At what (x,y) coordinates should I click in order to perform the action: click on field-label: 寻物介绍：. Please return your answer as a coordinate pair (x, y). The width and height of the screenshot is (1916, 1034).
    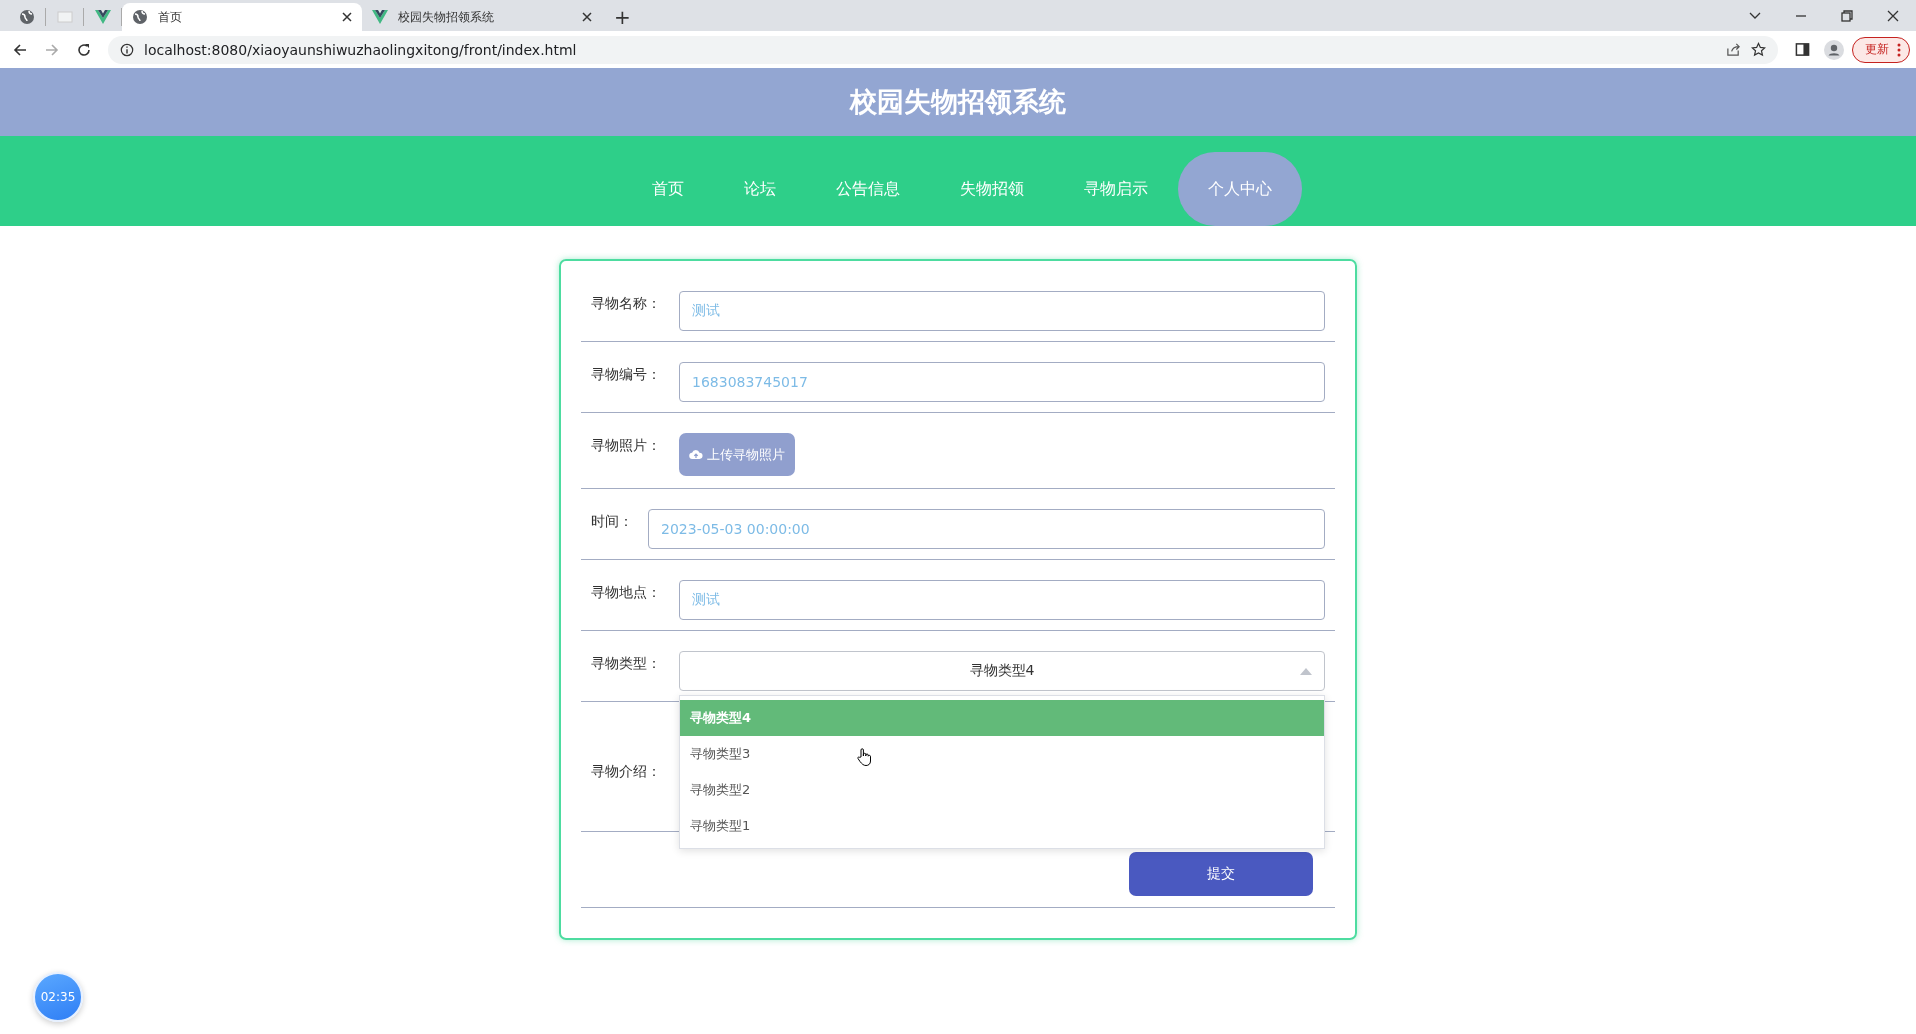
    Looking at the image, I should click on (626, 771).